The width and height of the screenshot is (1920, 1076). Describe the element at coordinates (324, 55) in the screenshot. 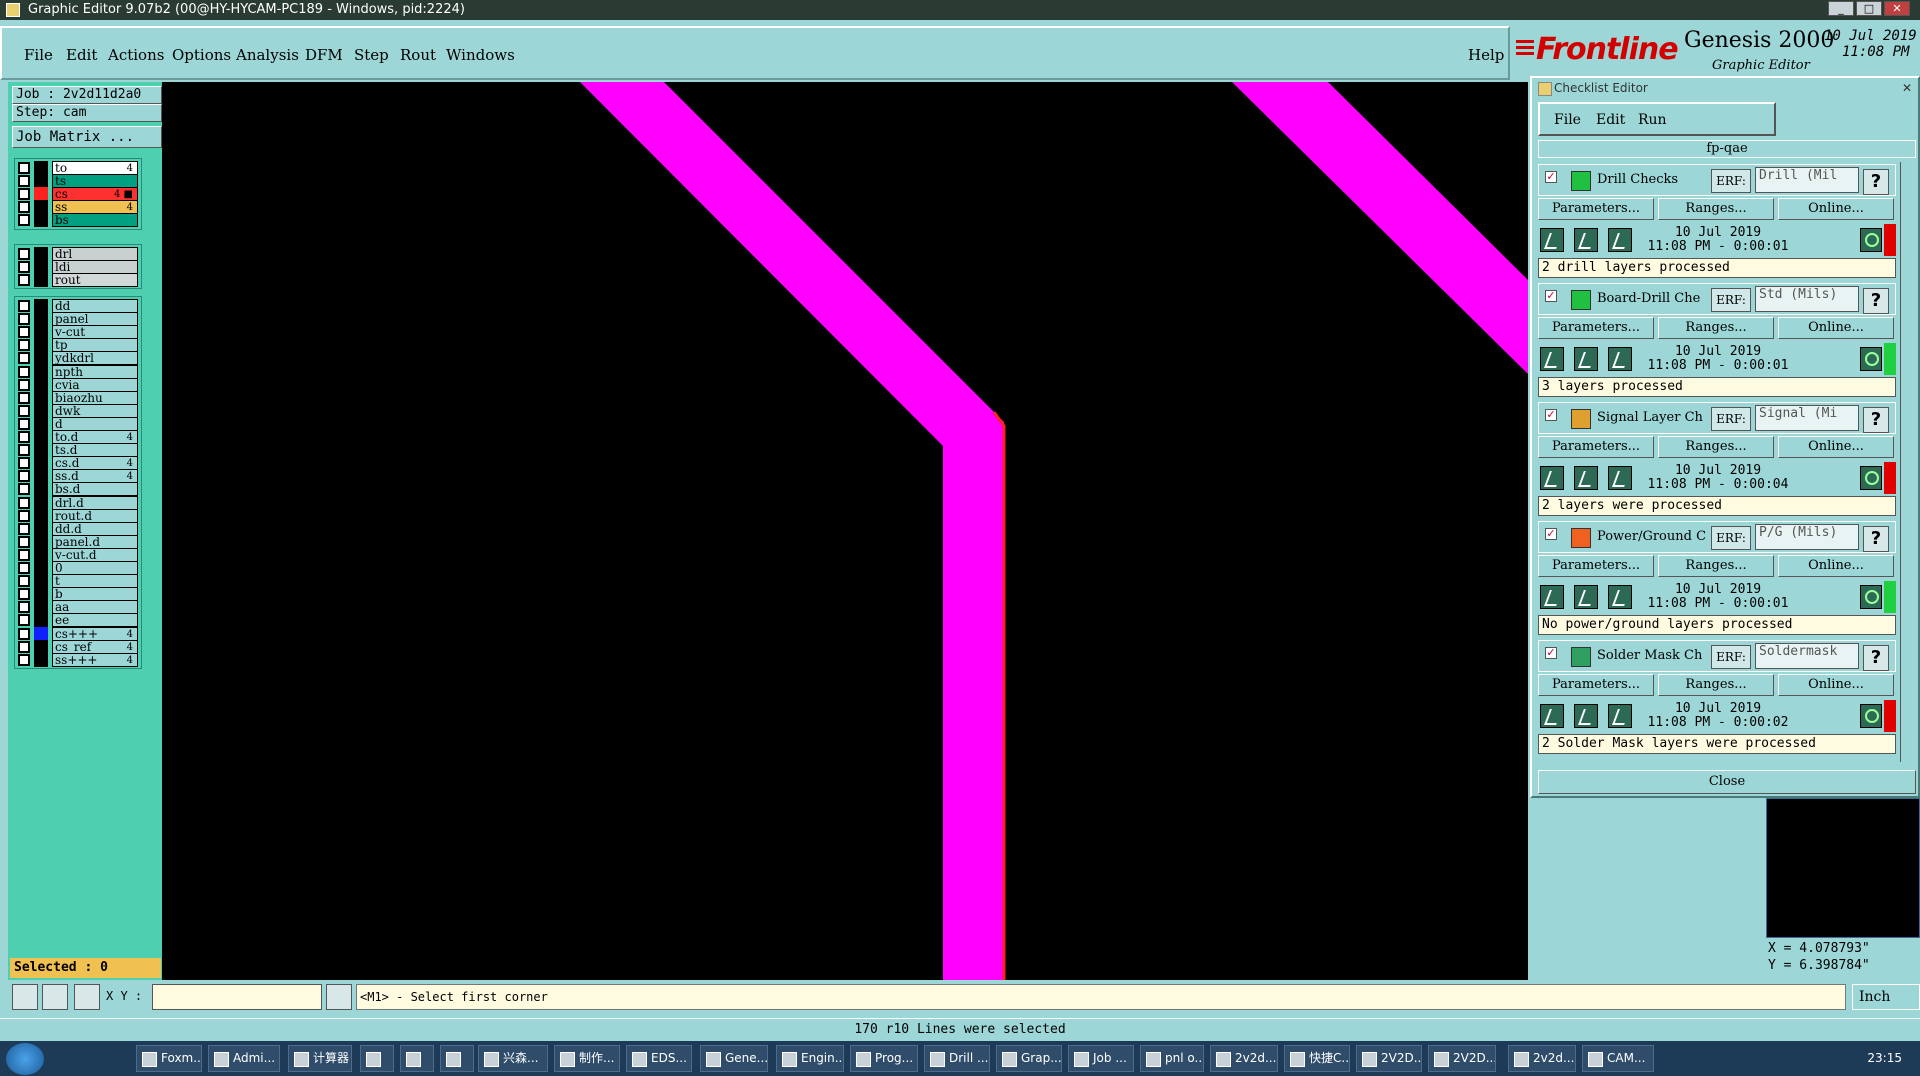

I see `menu-dfm: DFM` at that location.